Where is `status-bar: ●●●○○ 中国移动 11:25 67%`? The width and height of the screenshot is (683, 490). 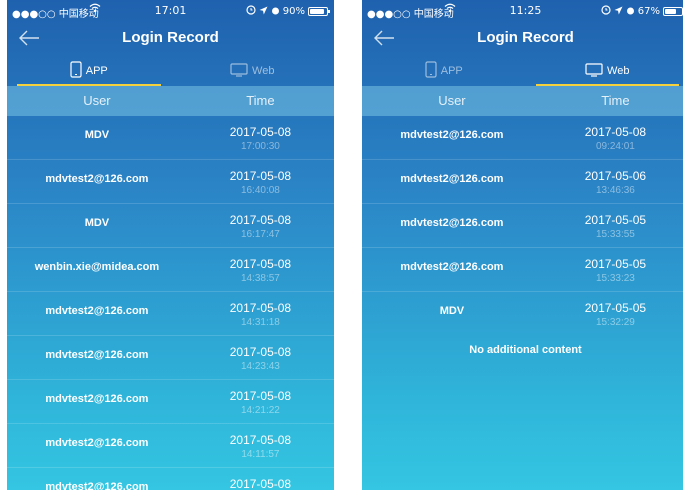 status-bar: ●●●○○ 中国移动 11:25 67% is located at coordinates (522, 11).